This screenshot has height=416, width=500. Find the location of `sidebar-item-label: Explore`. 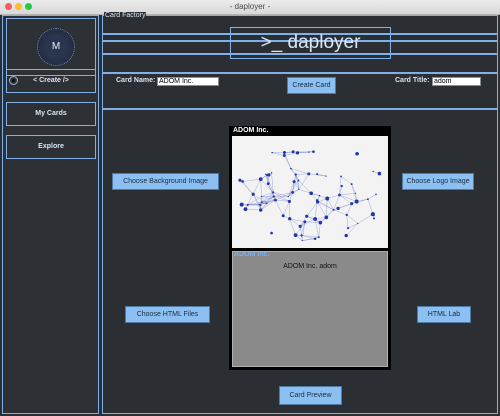

sidebar-item-label: Explore is located at coordinates (51, 146).